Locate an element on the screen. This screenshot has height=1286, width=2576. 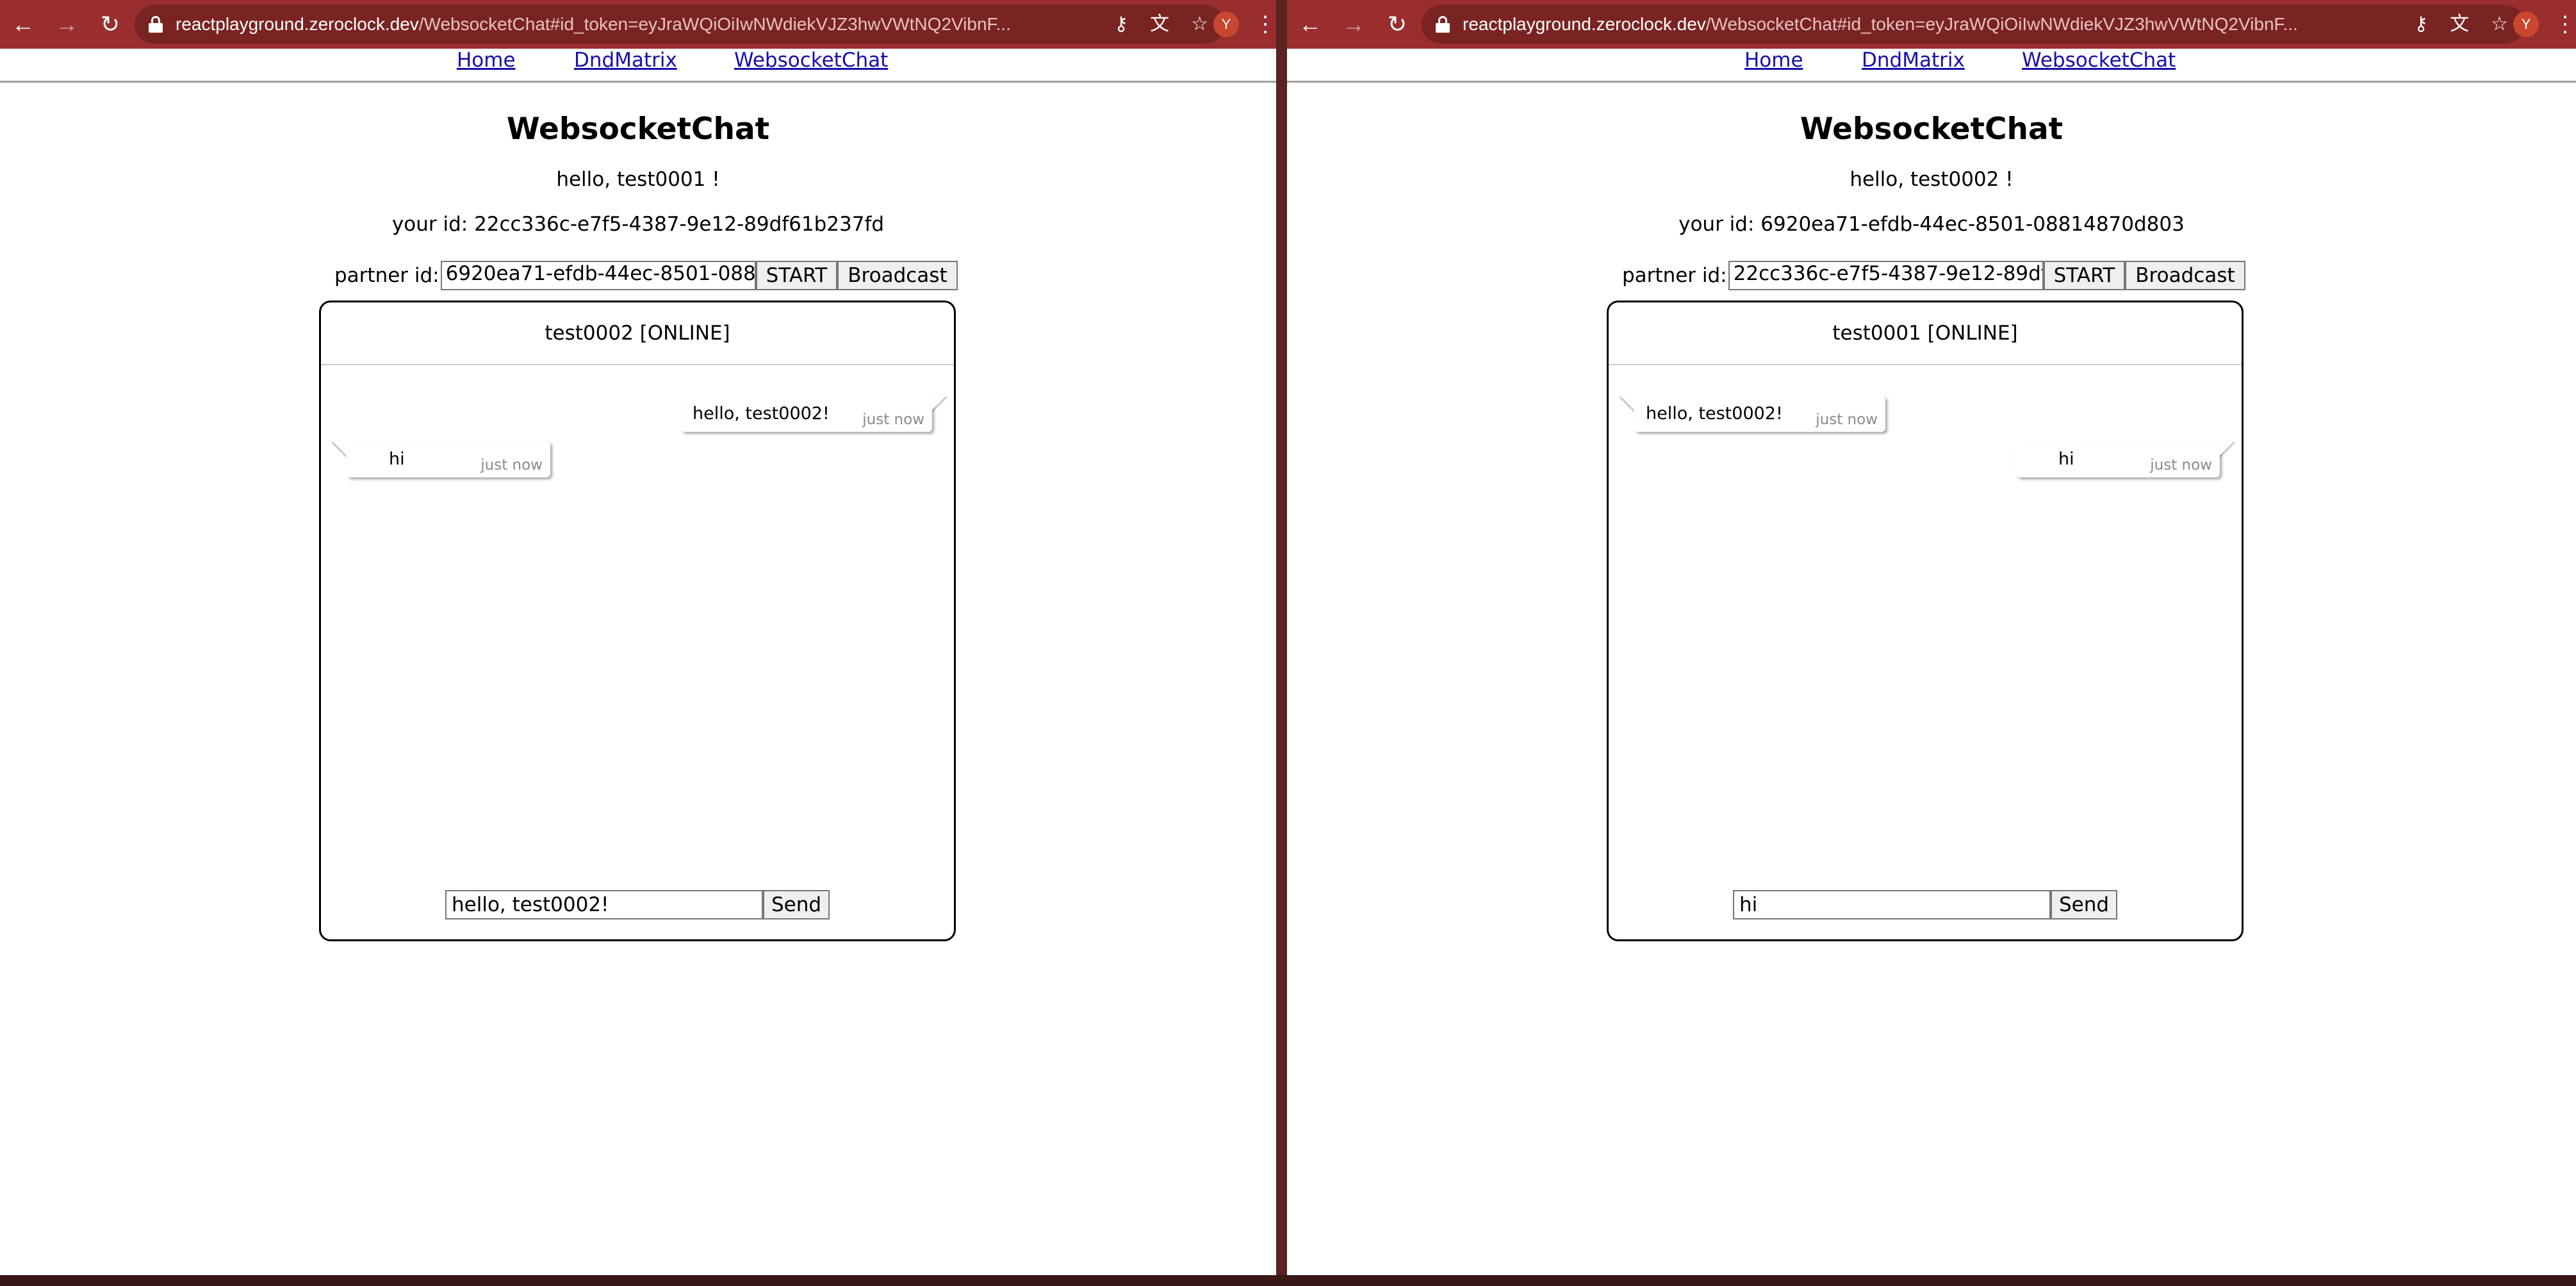
message-bubble-sent: hello, test0002! just now is located at coordinates (813, 414).